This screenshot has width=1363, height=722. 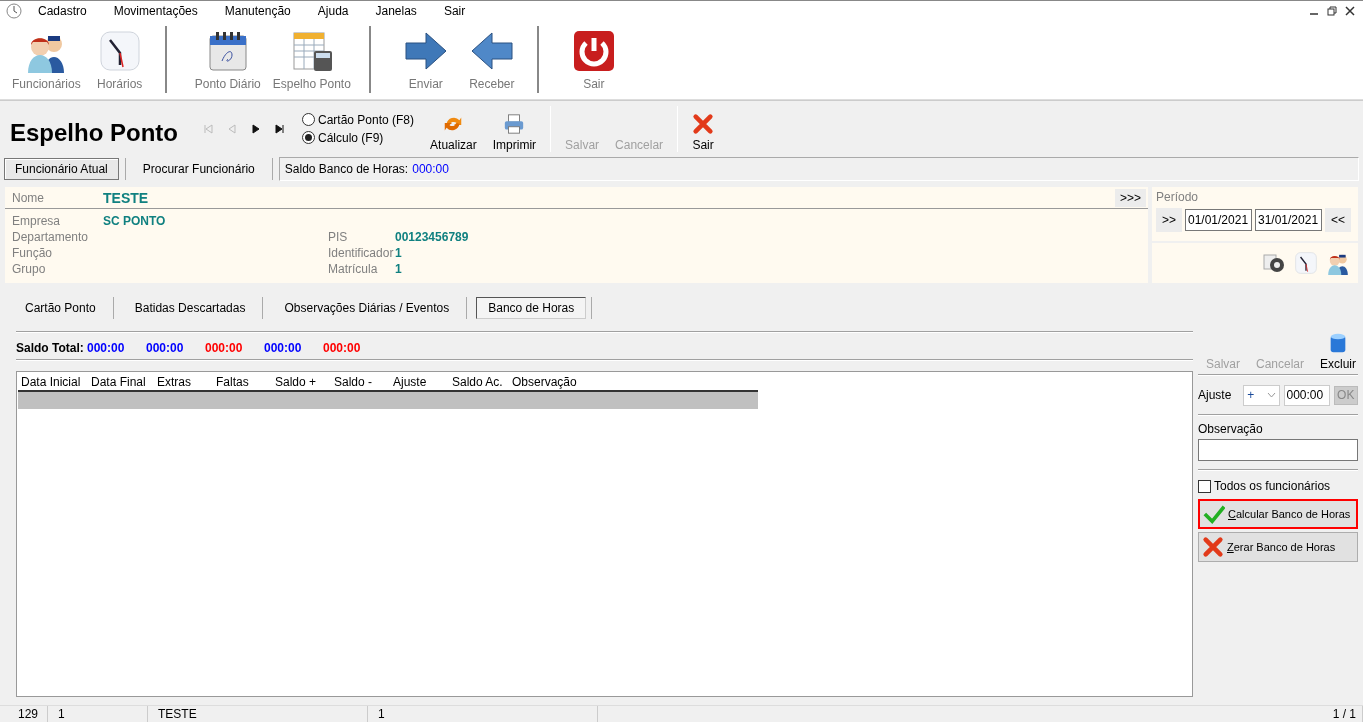 I want to click on toolbar-button: Enviar, so click(x=425, y=59).